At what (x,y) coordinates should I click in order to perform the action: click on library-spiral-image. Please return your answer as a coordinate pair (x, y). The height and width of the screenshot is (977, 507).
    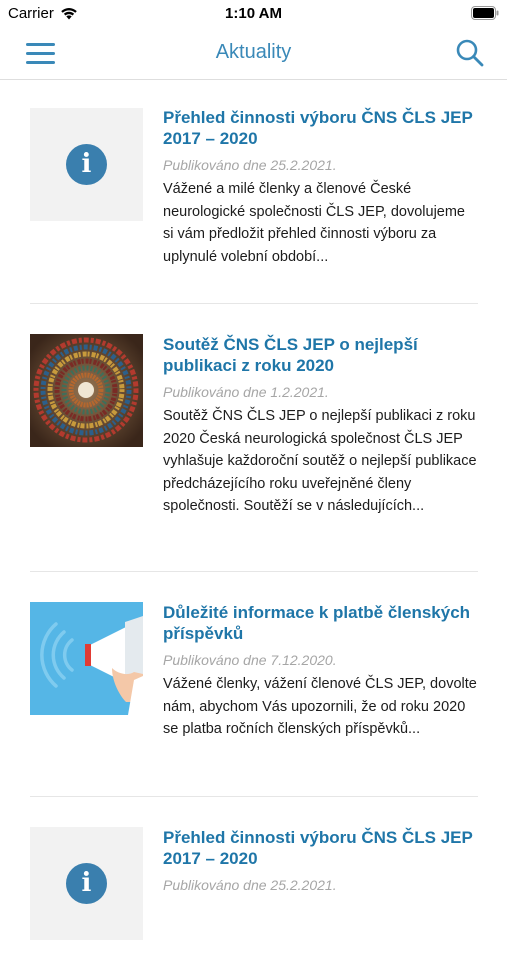
    Looking at the image, I should click on (86, 390).